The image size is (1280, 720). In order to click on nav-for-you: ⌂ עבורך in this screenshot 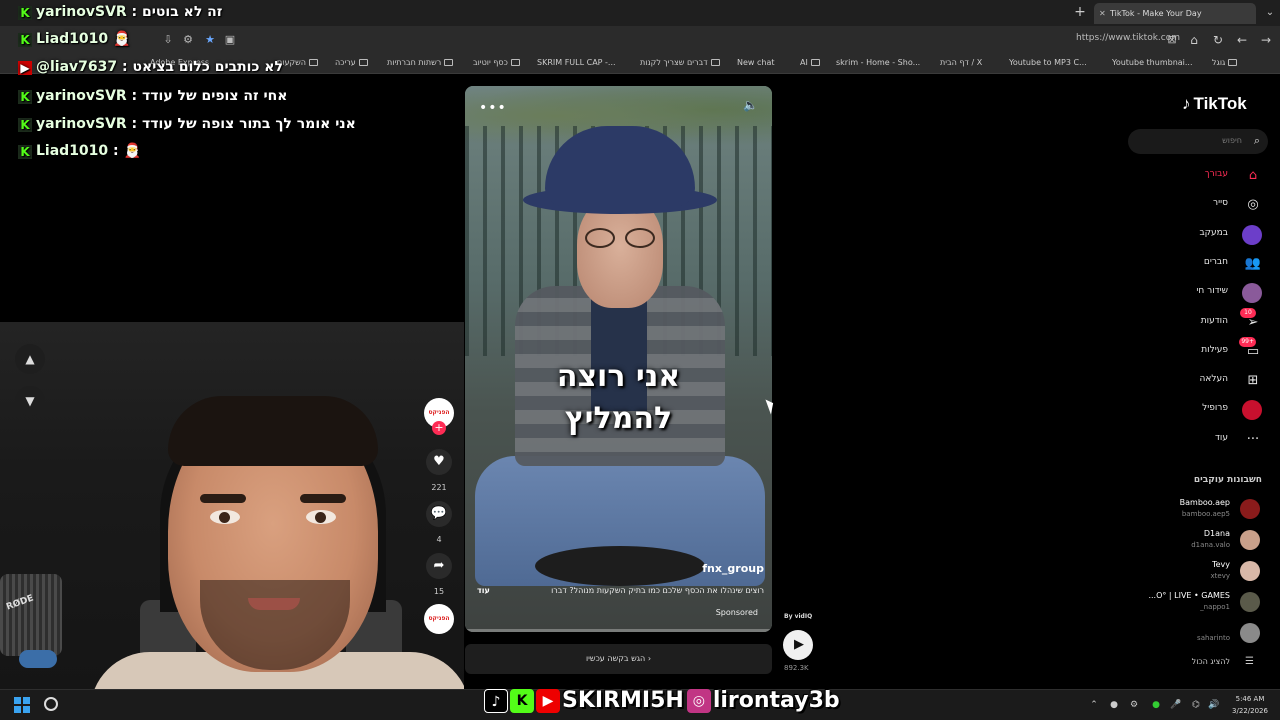, I will do `click(1187, 176)`.